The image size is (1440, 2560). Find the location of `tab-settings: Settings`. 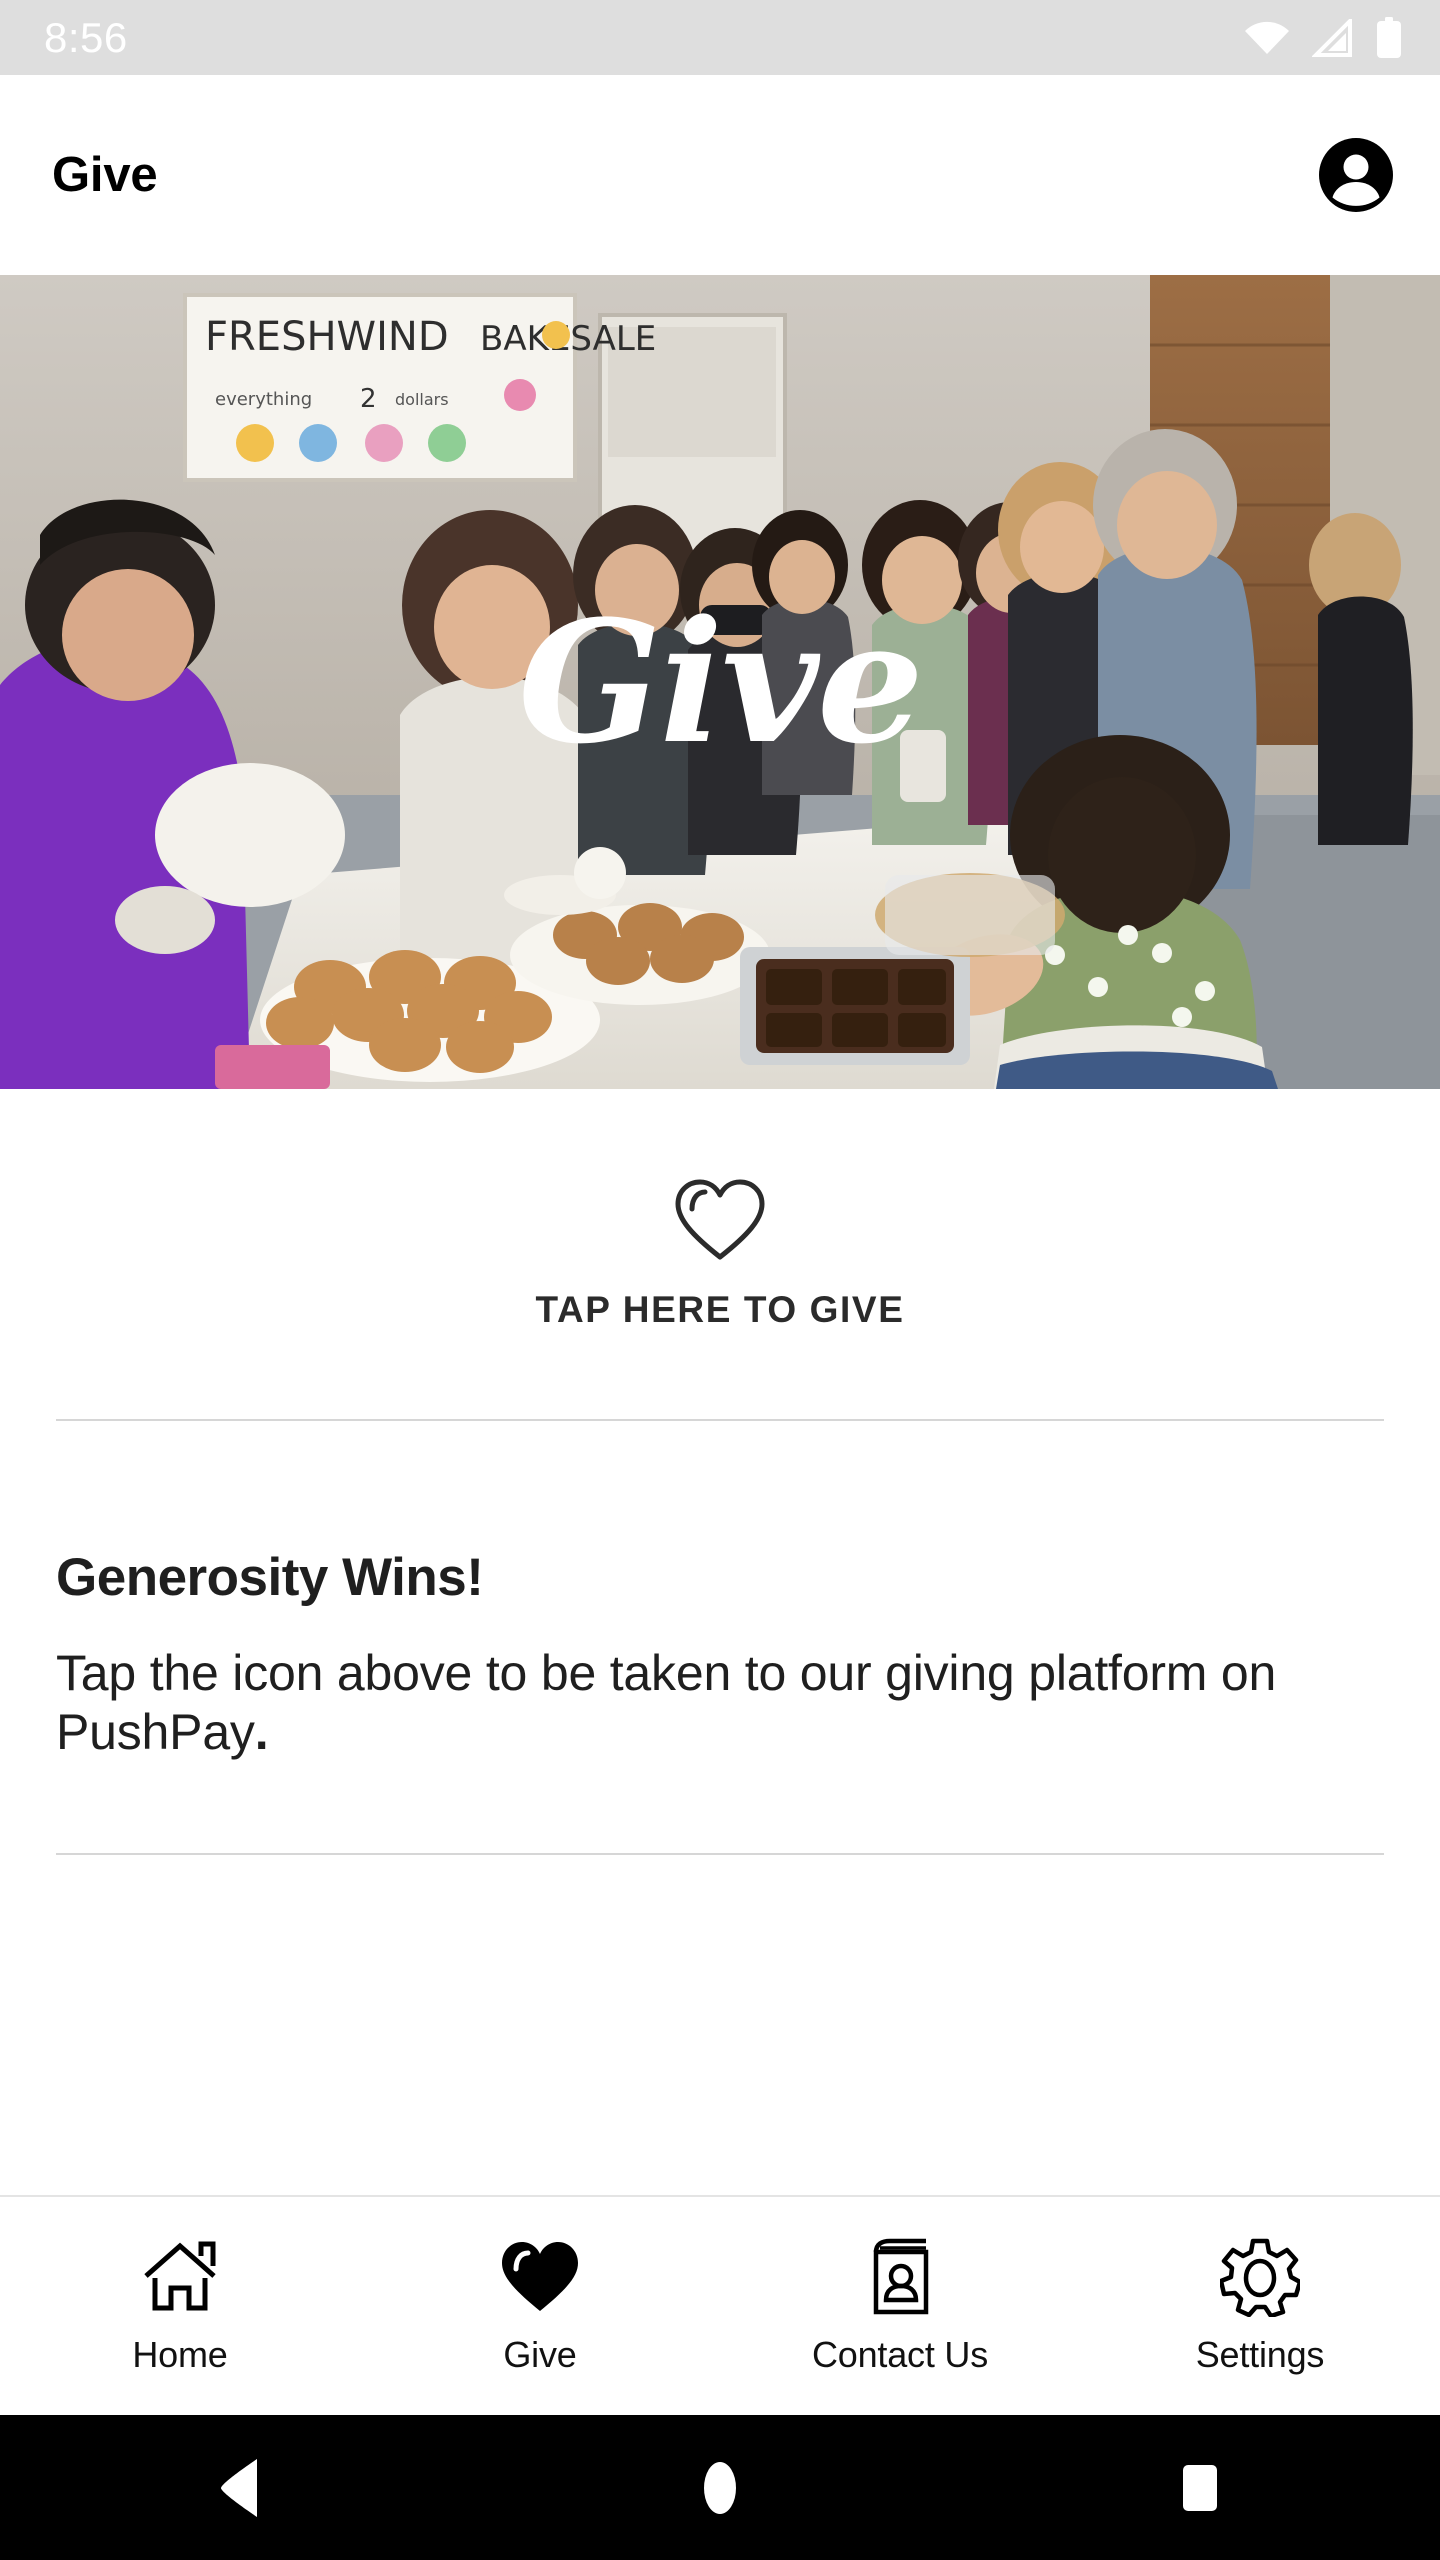

tab-settings: Settings is located at coordinates (1260, 2306).